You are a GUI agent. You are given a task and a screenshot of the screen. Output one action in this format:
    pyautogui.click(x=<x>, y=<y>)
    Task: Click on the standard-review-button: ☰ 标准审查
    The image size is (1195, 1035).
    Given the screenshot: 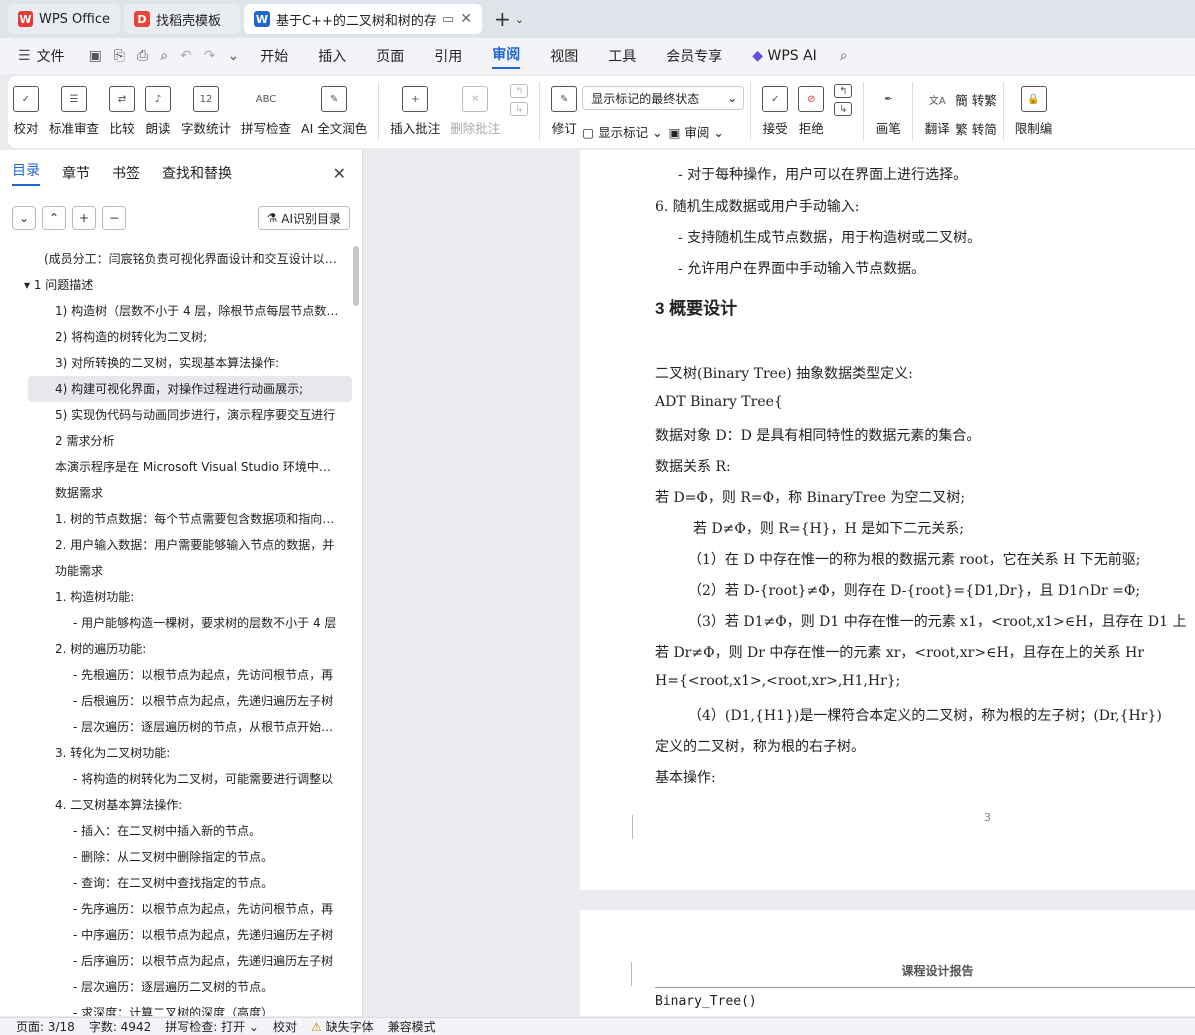 What is the action you would take?
    pyautogui.click(x=74, y=109)
    